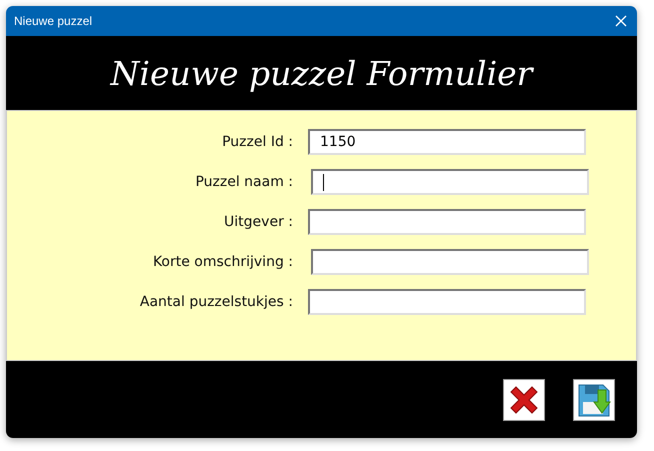  I want to click on form-title: Nieuwe puzzel Formulier, so click(321, 73).